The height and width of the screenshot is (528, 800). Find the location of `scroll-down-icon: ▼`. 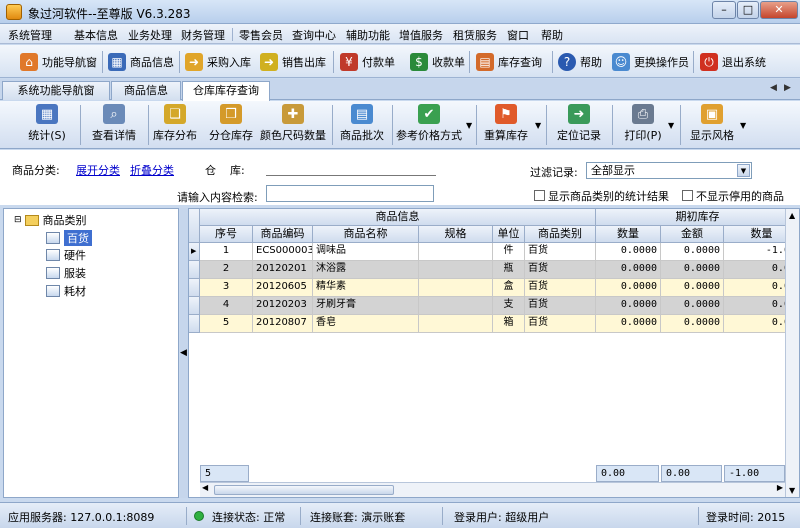

scroll-down-icon: ▼ is located at coordinates (792, 490).